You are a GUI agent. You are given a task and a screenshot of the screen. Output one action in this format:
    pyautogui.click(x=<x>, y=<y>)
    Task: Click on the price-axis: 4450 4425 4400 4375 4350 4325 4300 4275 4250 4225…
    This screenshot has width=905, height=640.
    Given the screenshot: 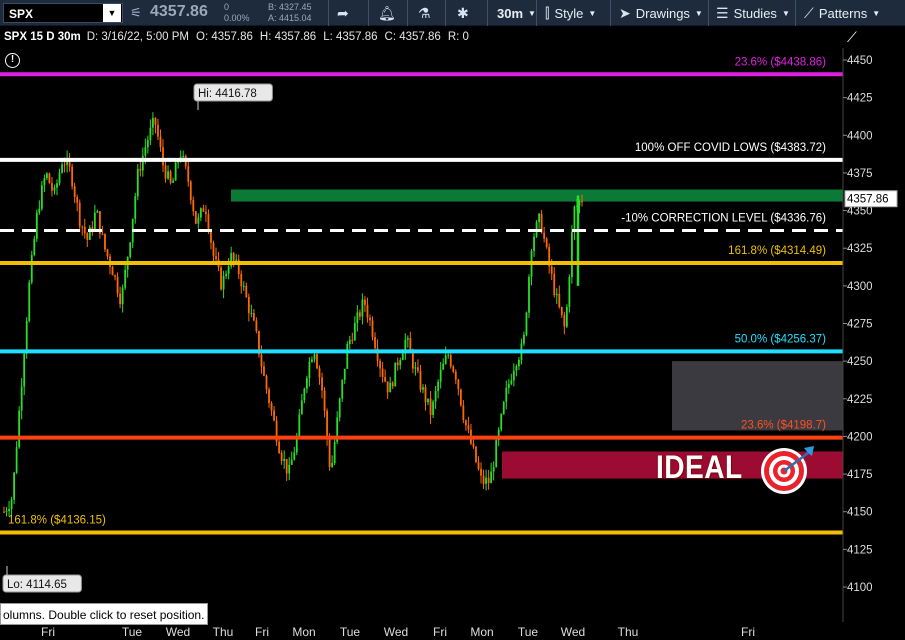 What is the action you would take?
    pyautogui.click(x=873, y=335)
    